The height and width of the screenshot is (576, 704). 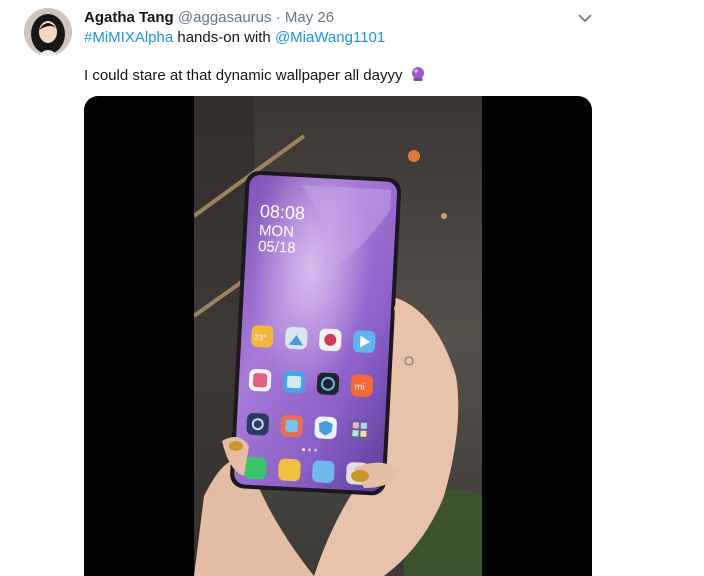 I want to click on avatar-image, so click(x=48, y=32).